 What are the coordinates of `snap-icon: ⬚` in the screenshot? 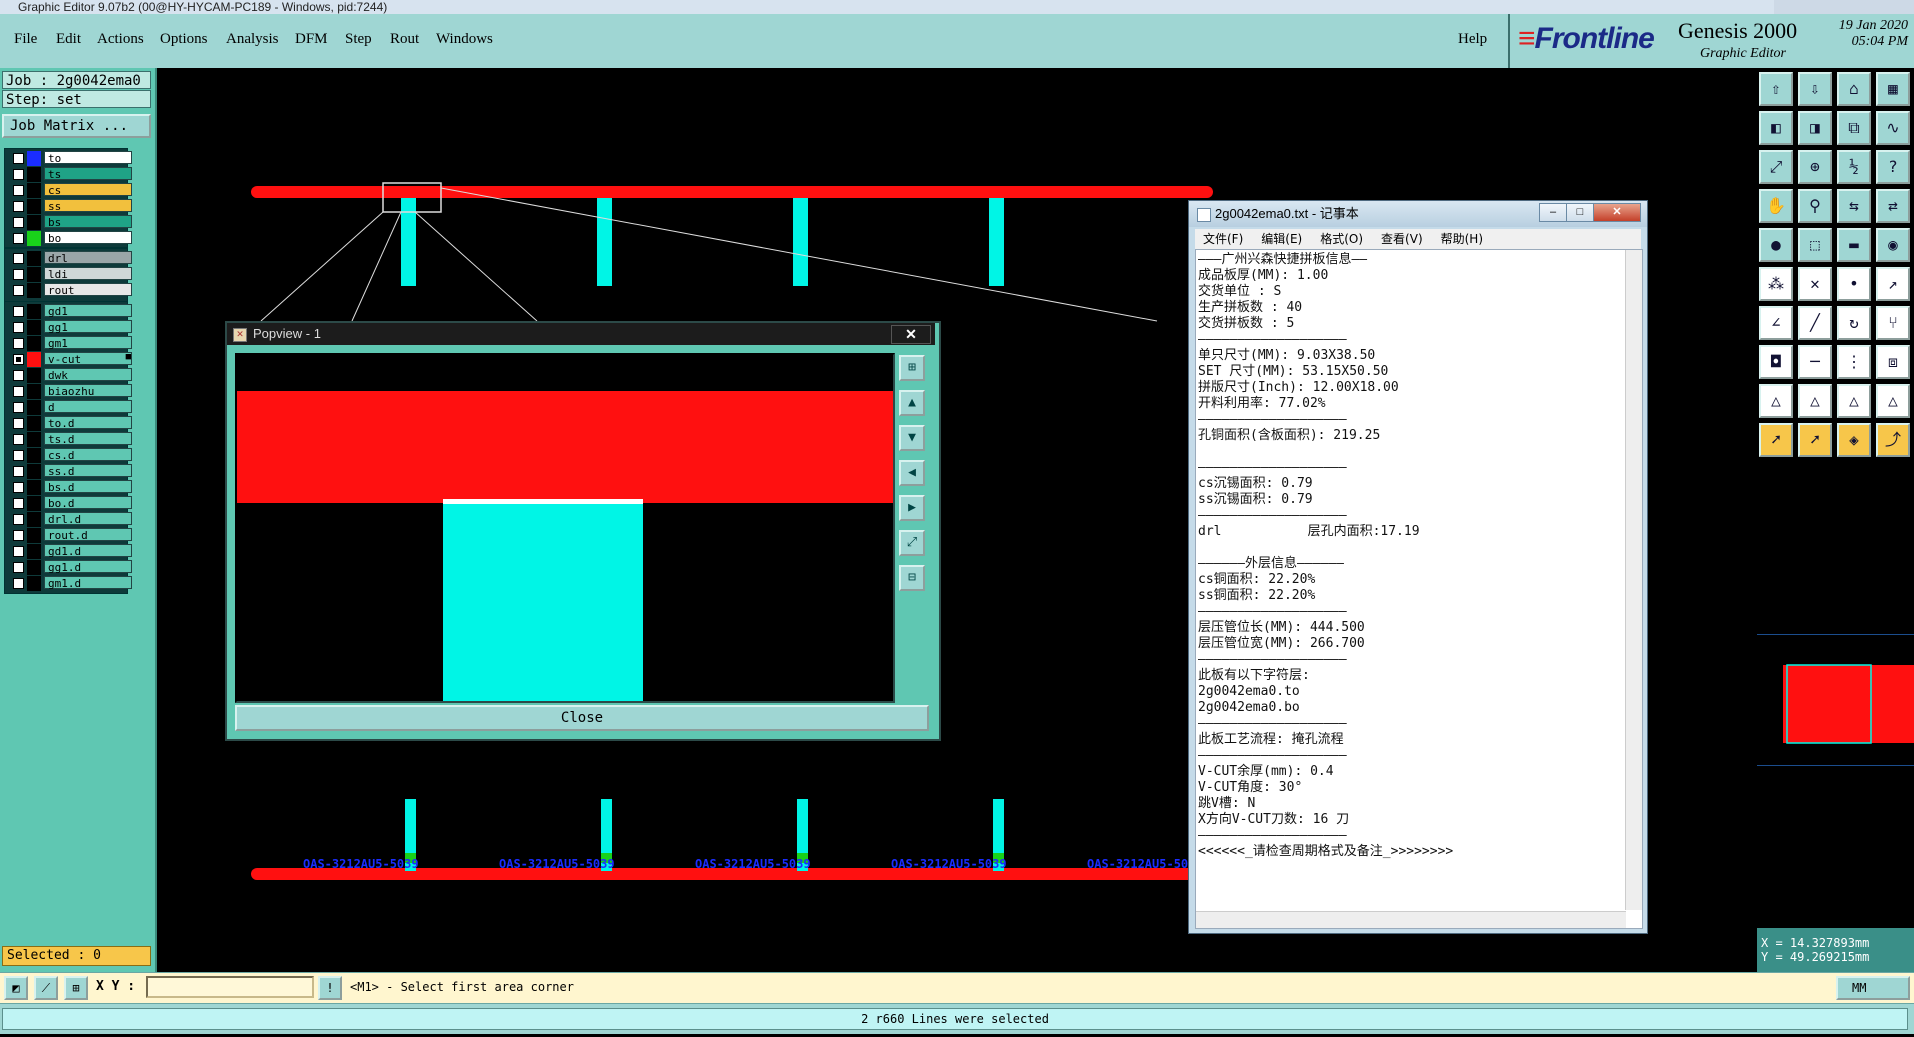 It's located at (1815, 245).